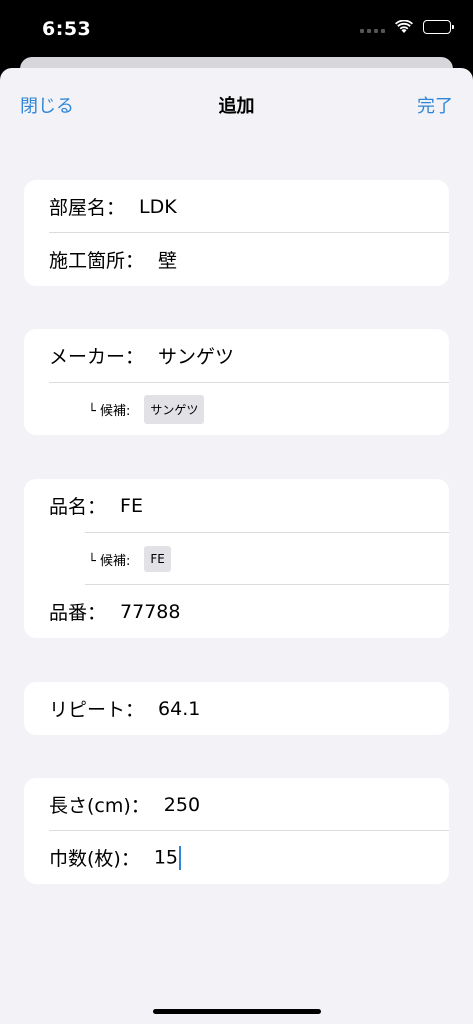 The height and width of the screenshot is (1024, 473). What do you see at coordinates (167, 259) in the screenshot?
I see `location-field: 壁` at bounding box center [167, 259].